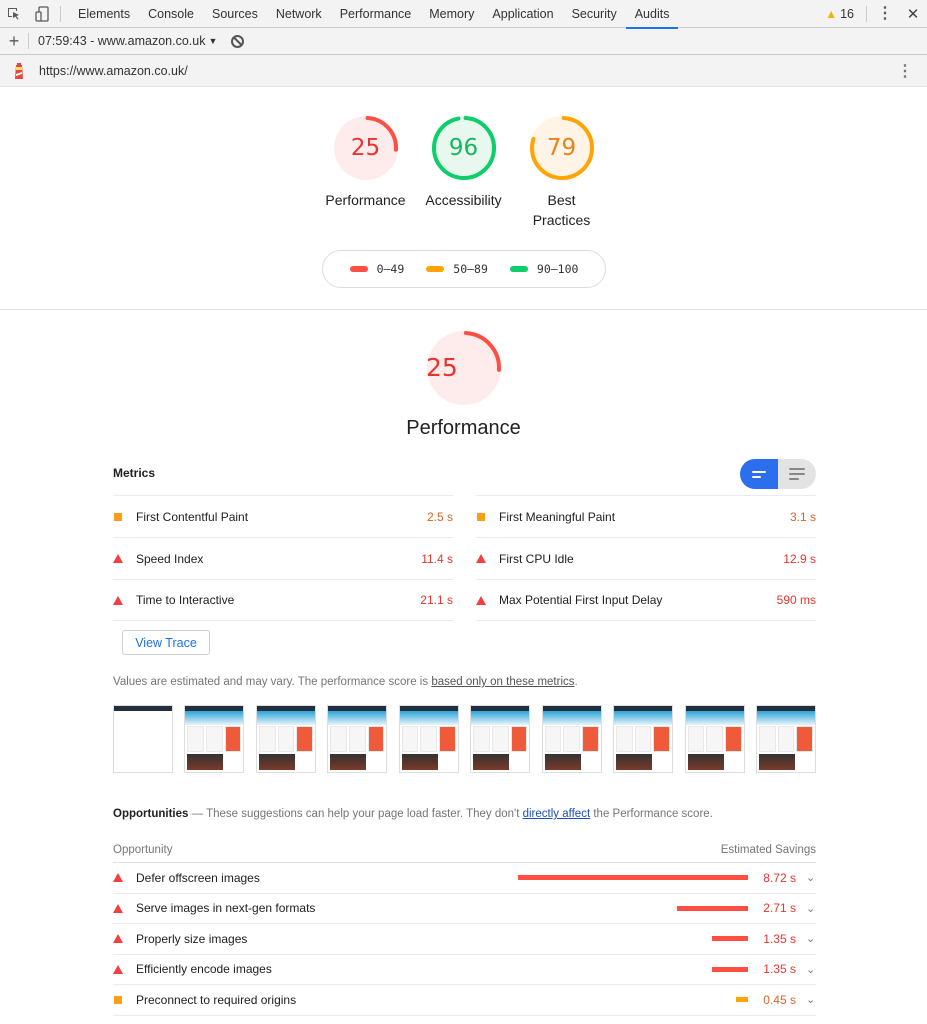  What do you see at coordinates (235, 14) in the screenshot?
I see `tab-sources: Sources` at bounding box center [235, 14].